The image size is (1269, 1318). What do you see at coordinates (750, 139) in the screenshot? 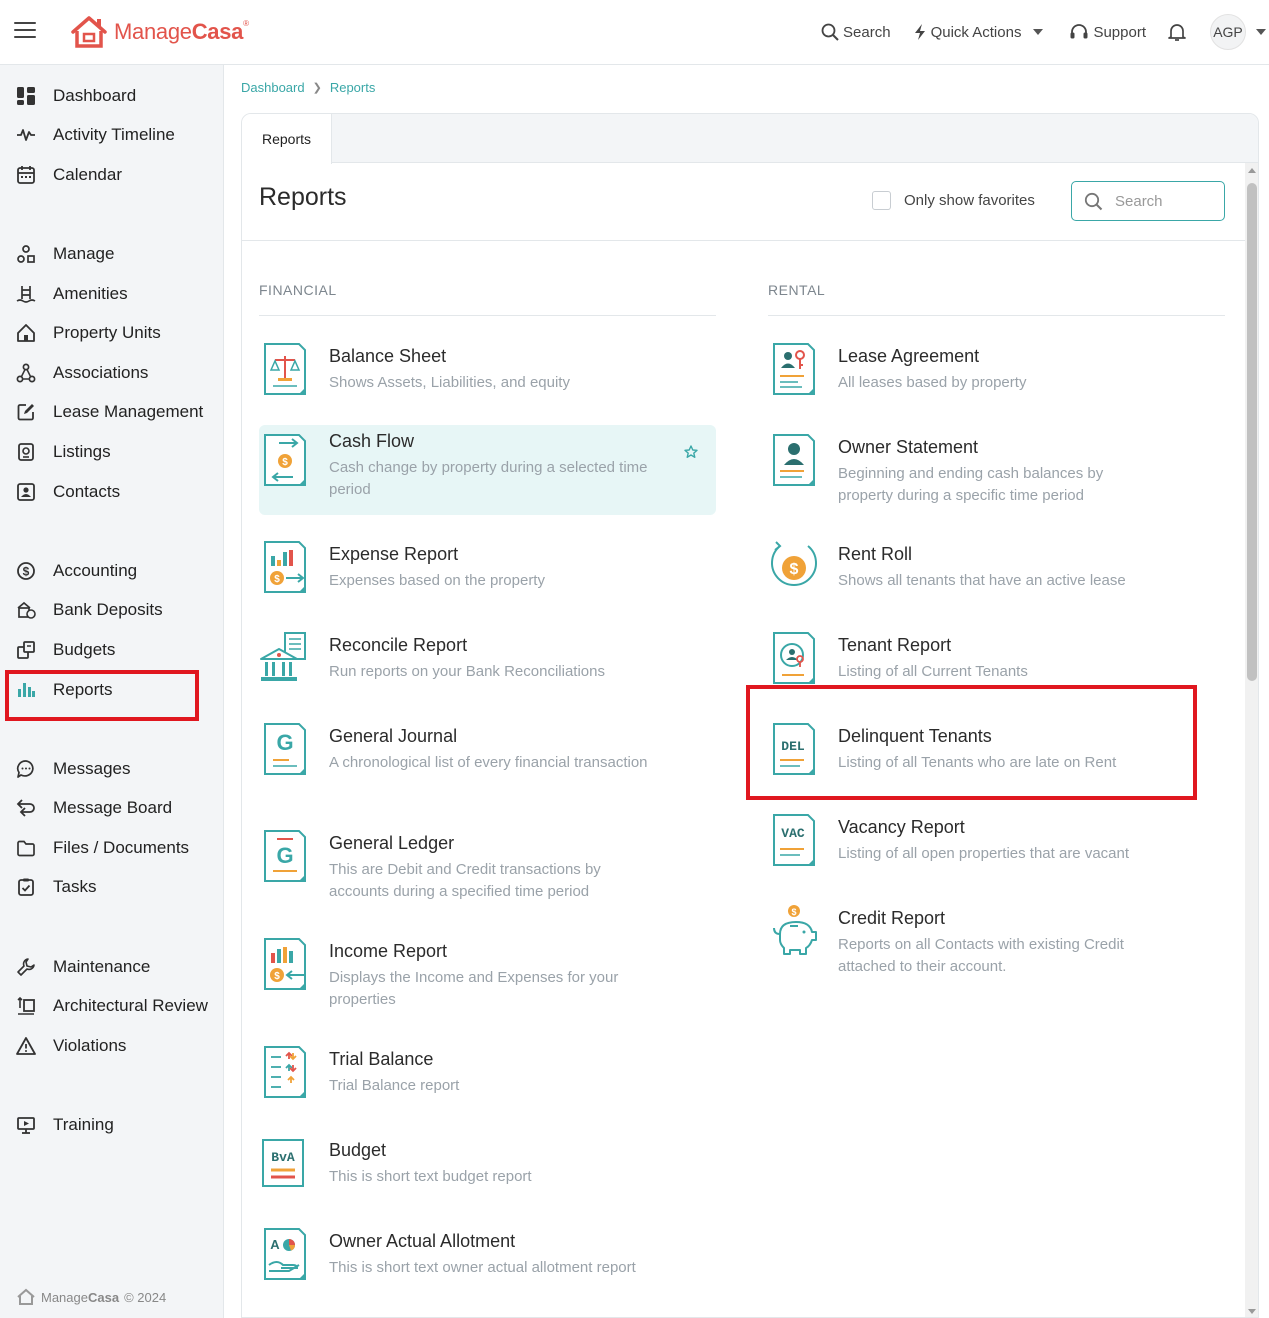
I see `tab-bar: Reports` at bounding box center [750, 139].